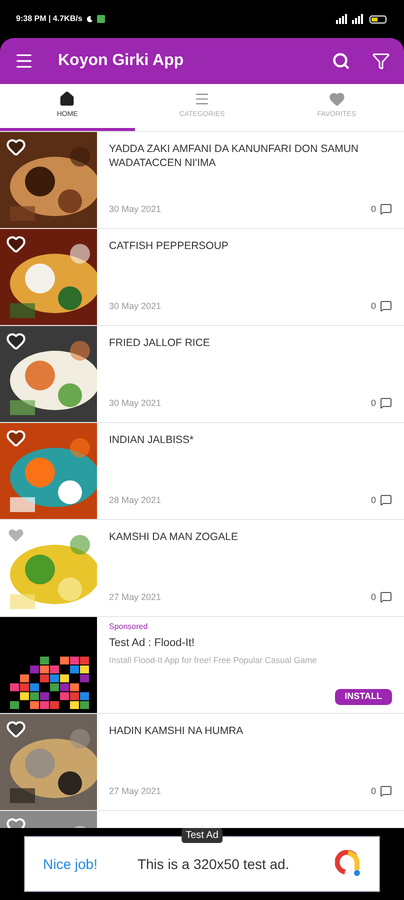 The width and height of the screenshot is (404, 900). I want to click on test-ad-tag: Test Ad, so click(202, 835).